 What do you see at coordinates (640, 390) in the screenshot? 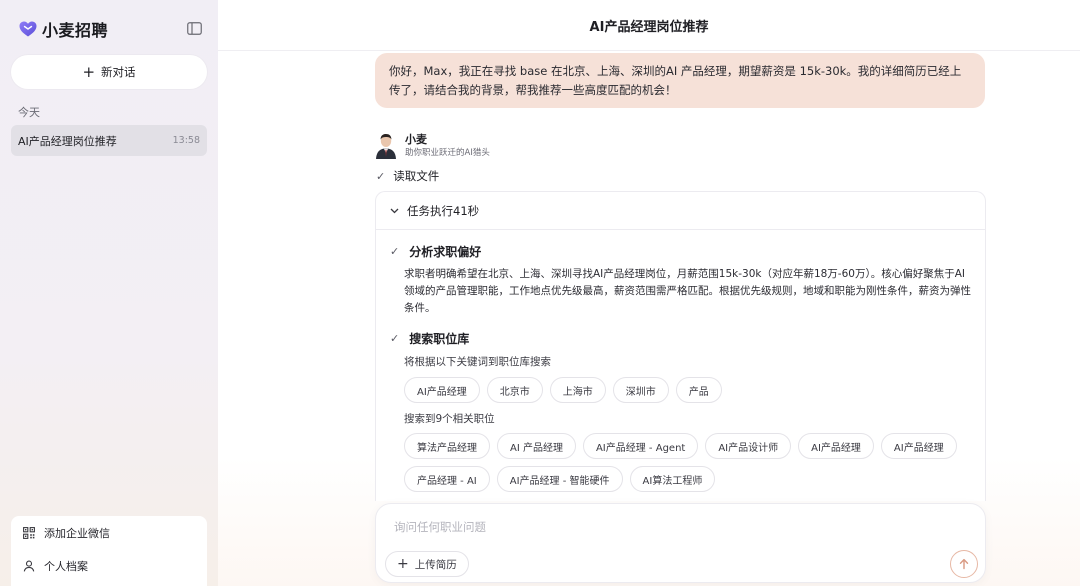
I see `keyword-chip: 深圳市` at bounding box center [640, 390].